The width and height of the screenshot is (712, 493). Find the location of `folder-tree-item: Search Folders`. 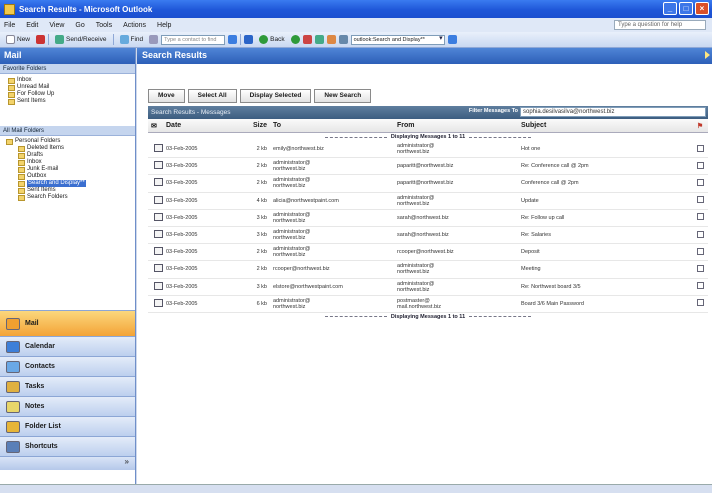

folder-tree-item: Search Folders is located at coordinates (67, 197).